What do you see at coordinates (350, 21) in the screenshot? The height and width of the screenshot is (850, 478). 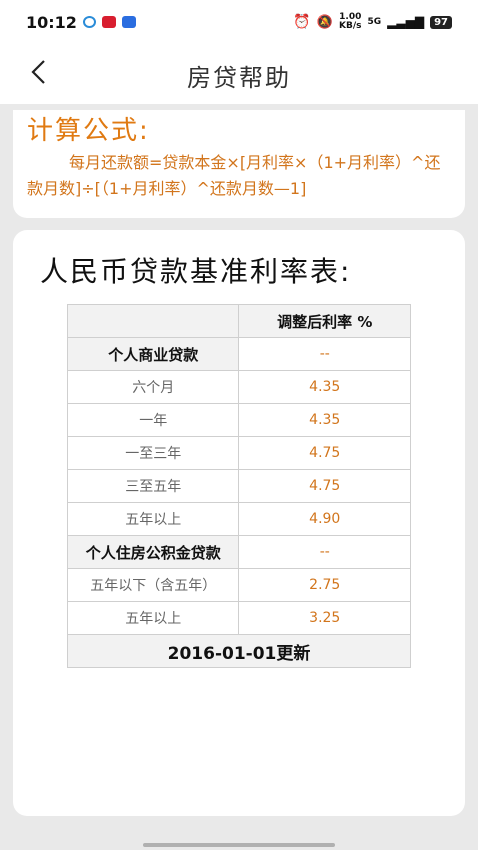 I see `network-speed: 1.00 KB/s` at bounding box center [350, 21].